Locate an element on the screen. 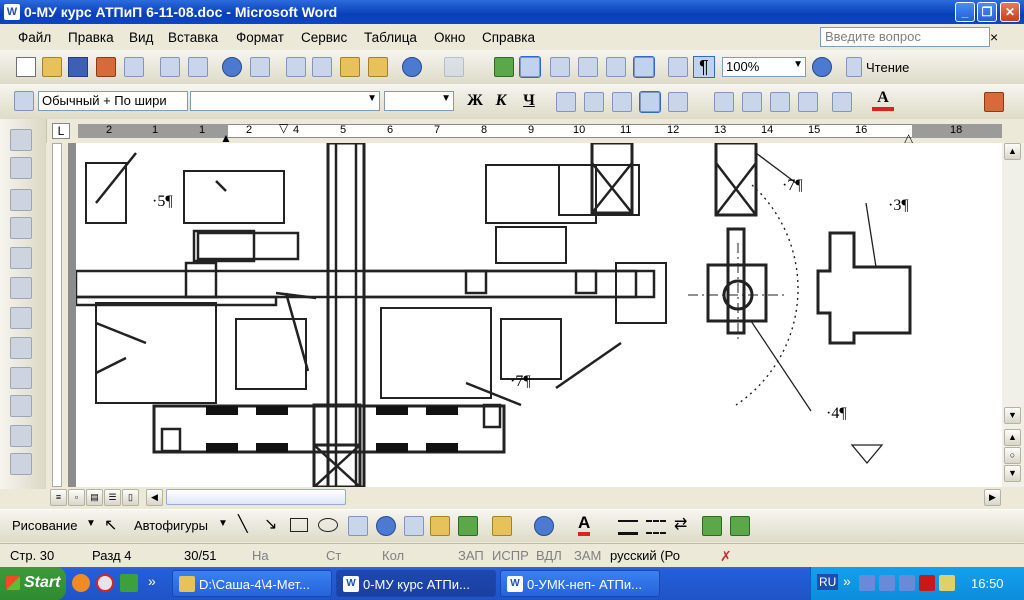  menu-help: Справка is located at coordinates (508, 37).